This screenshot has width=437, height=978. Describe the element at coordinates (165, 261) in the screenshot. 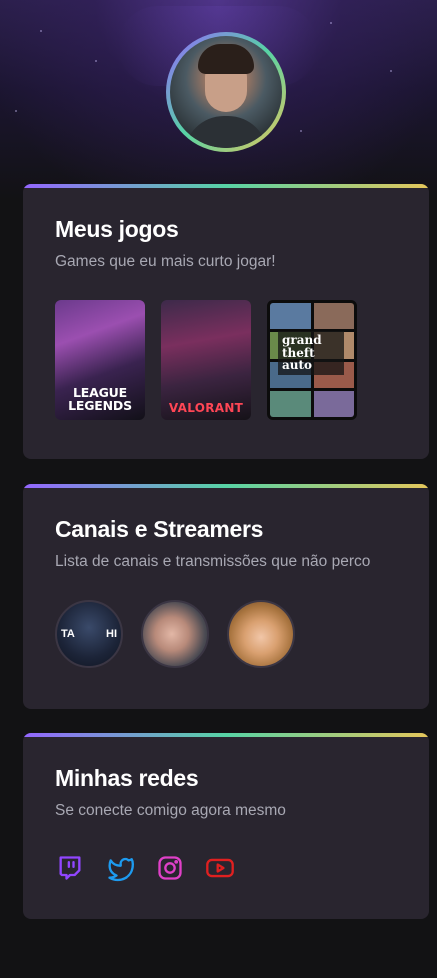

I see `games-subtitle: Games que eu mais curto jogar!` at that location.